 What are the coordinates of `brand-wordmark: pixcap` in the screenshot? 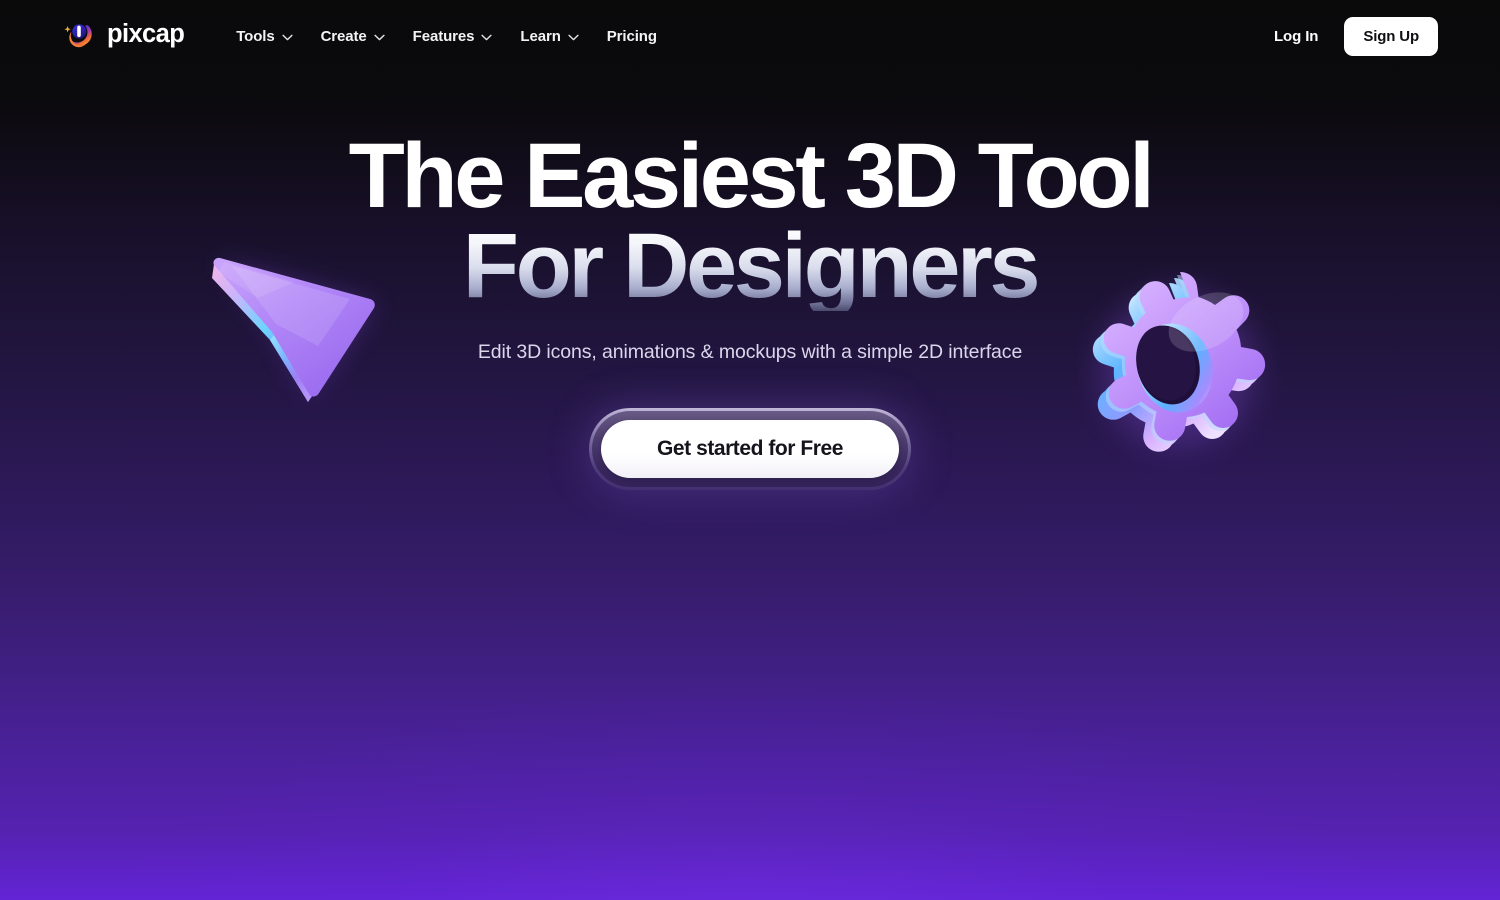 It's located at (146, 34).